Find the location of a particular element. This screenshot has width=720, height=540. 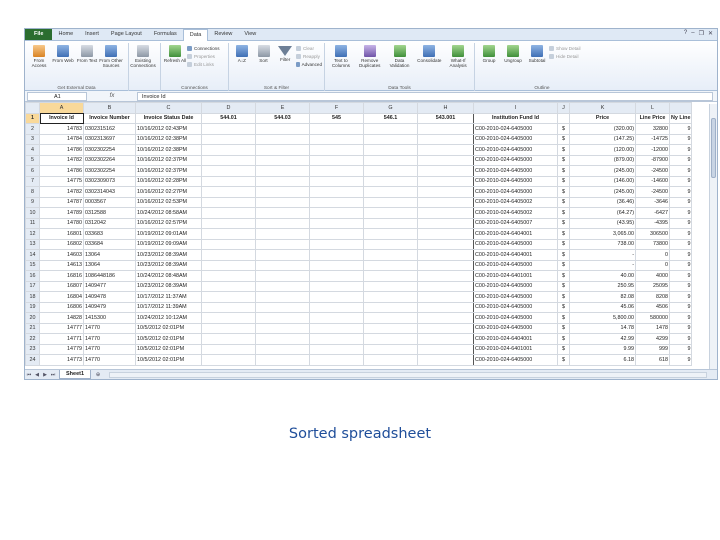

cell: 10/5/2012 02:01PM is located at coordinates (168, 349).